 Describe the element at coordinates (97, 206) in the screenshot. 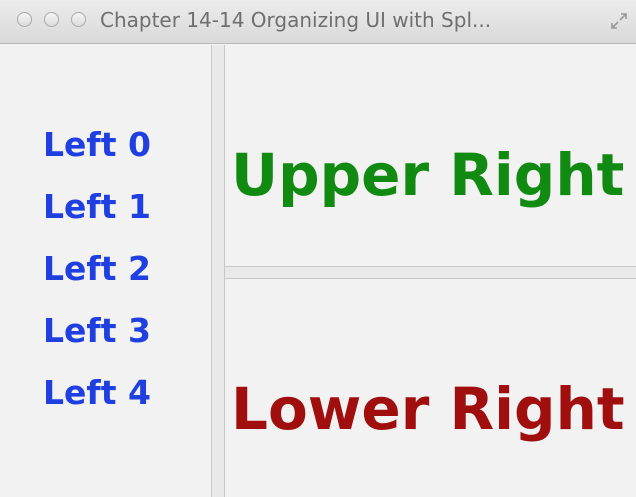

I see `left-label-1: Left 1` at that location.